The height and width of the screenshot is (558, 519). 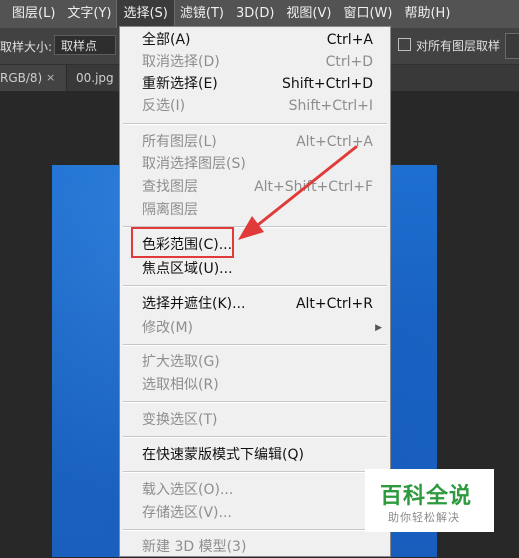 I want to click on watermark-subtitle: 助你轻松解决, so click(x=424, y=517).